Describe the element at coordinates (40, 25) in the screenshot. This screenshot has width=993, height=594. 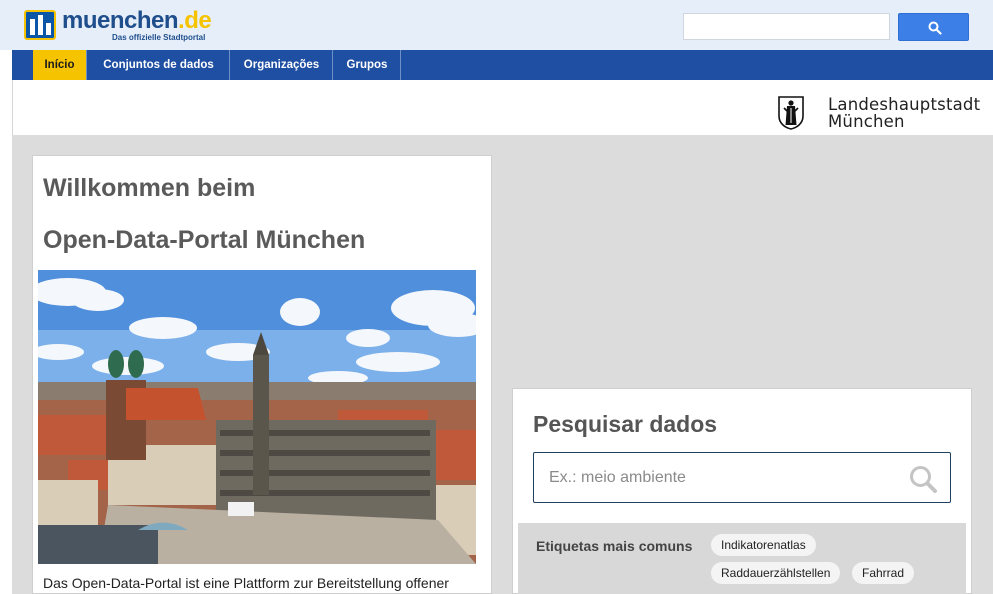
I see `logo-mark-icon` at that location.